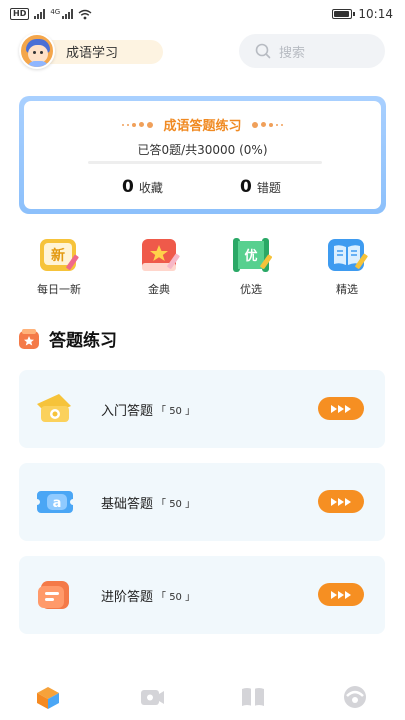  What do you see at coordinates (37, 51) in the screenshot?
I see `avatar` at bounding box center [37, 51].